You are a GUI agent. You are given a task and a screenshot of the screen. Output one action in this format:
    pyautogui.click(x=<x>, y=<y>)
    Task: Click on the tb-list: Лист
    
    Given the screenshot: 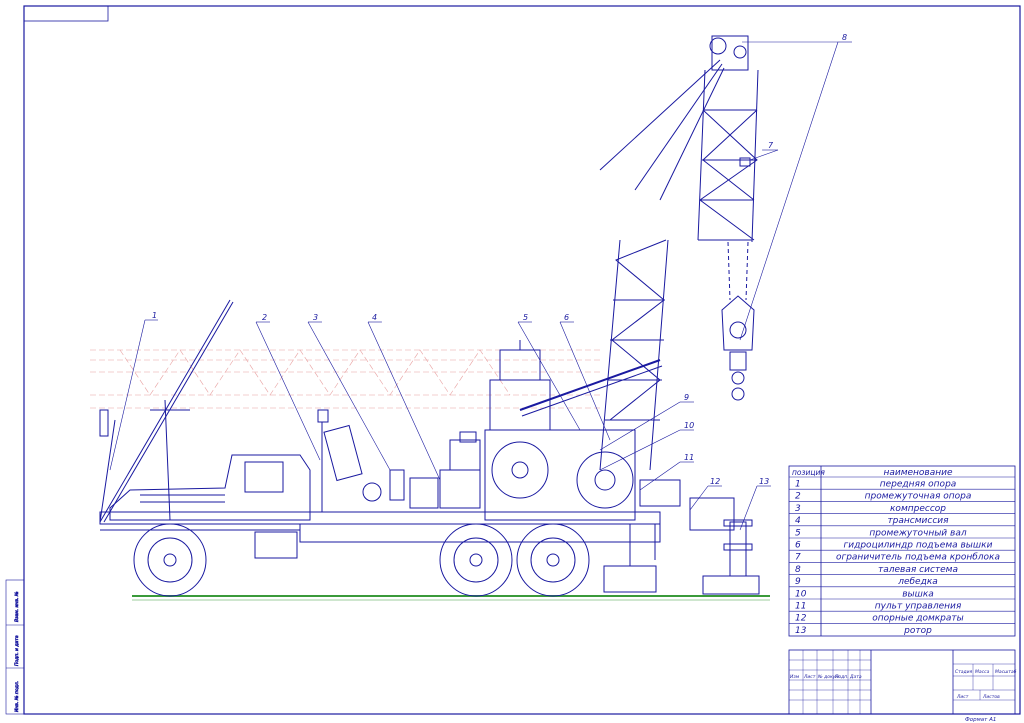 What is the action you would take?
    pyautogui.click(x=809, y=677)
    